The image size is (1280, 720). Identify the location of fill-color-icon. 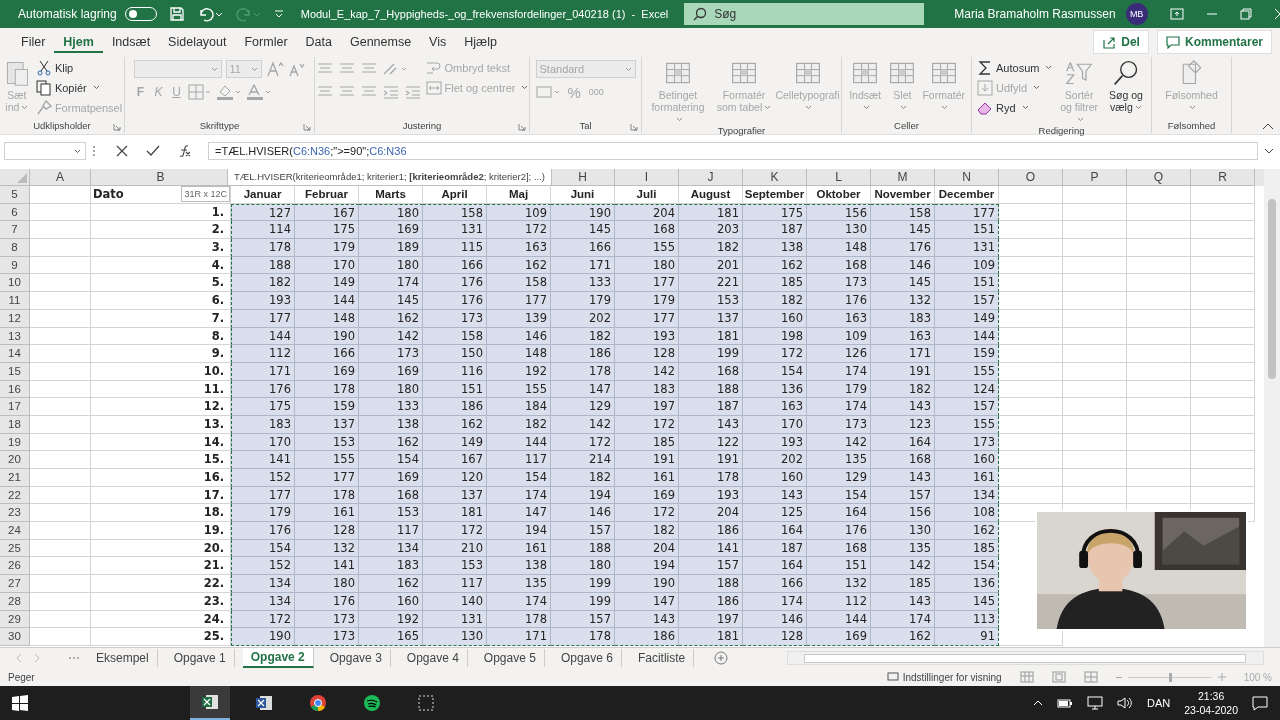
(228, 92).